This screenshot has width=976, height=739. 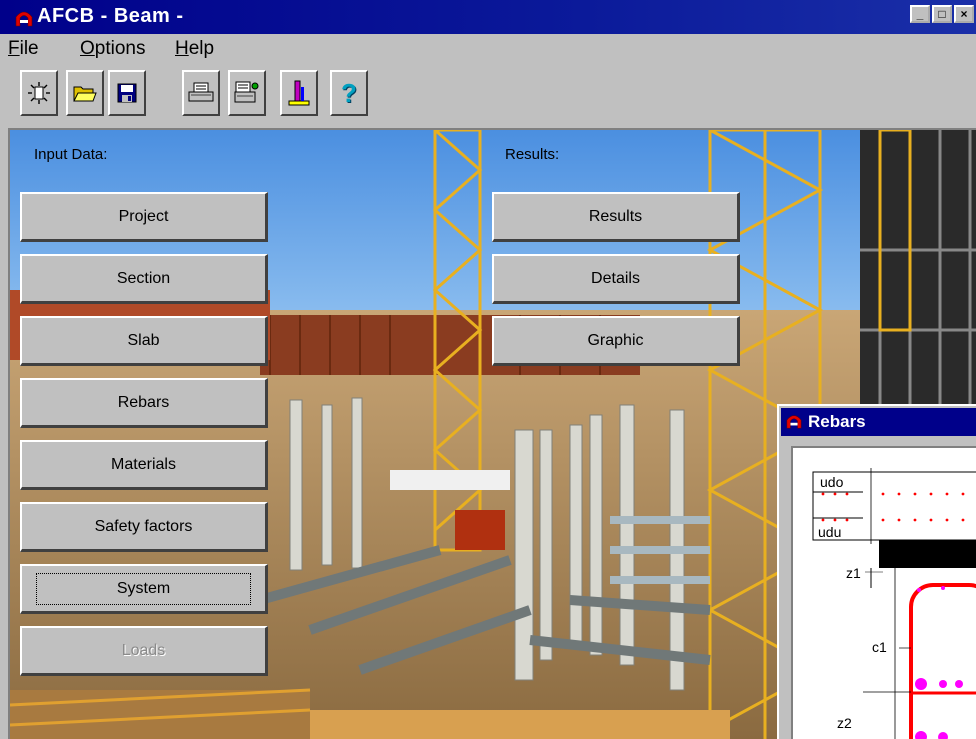 I want to click on print-setup-icon, so click(x=246, y=92).